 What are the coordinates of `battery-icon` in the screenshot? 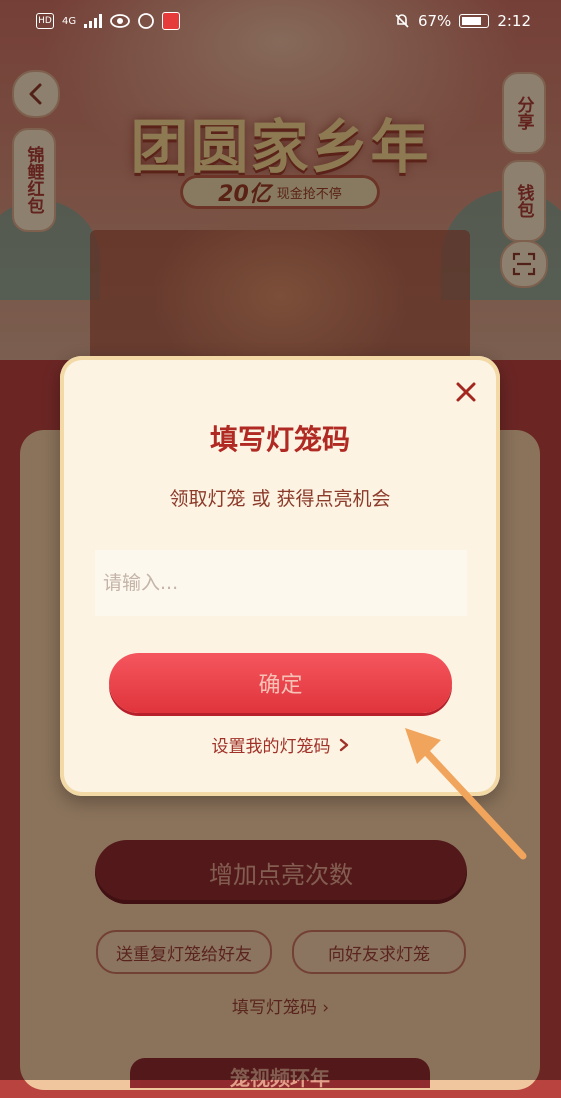 It's located at (474, 21).